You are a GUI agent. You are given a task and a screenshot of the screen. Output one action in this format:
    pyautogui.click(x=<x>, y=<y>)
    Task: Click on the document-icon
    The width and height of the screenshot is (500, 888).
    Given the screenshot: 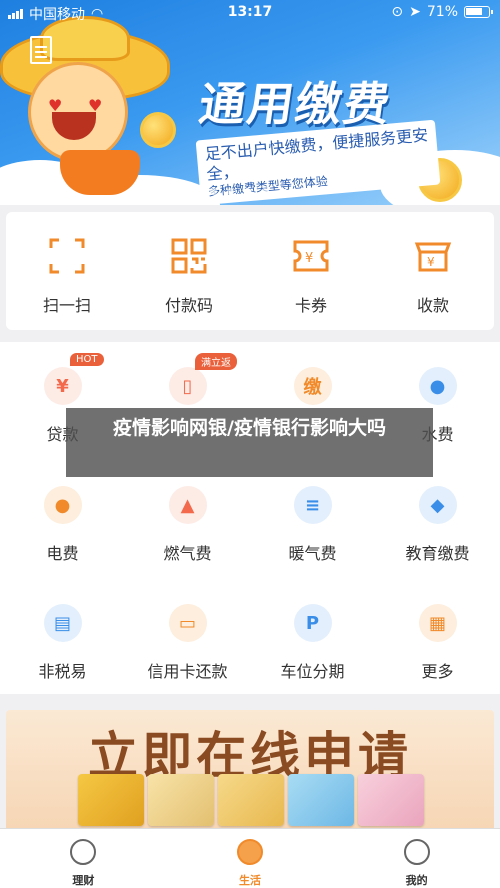 What is the action you would take?
    pyautogui.click(x=41, y=50)
    